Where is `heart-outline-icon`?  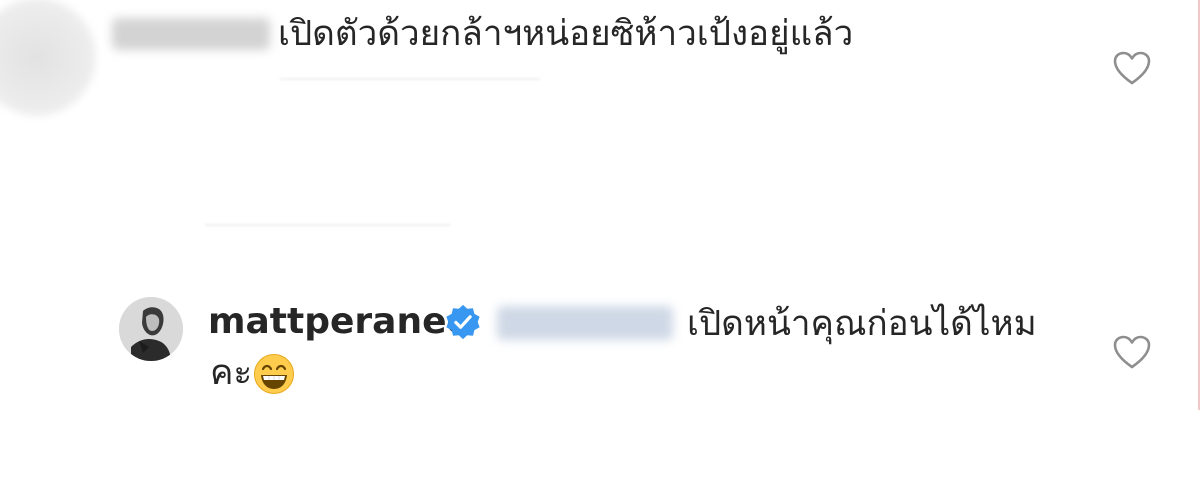
heart-outline-icon is located at coordinates (1132, 352).